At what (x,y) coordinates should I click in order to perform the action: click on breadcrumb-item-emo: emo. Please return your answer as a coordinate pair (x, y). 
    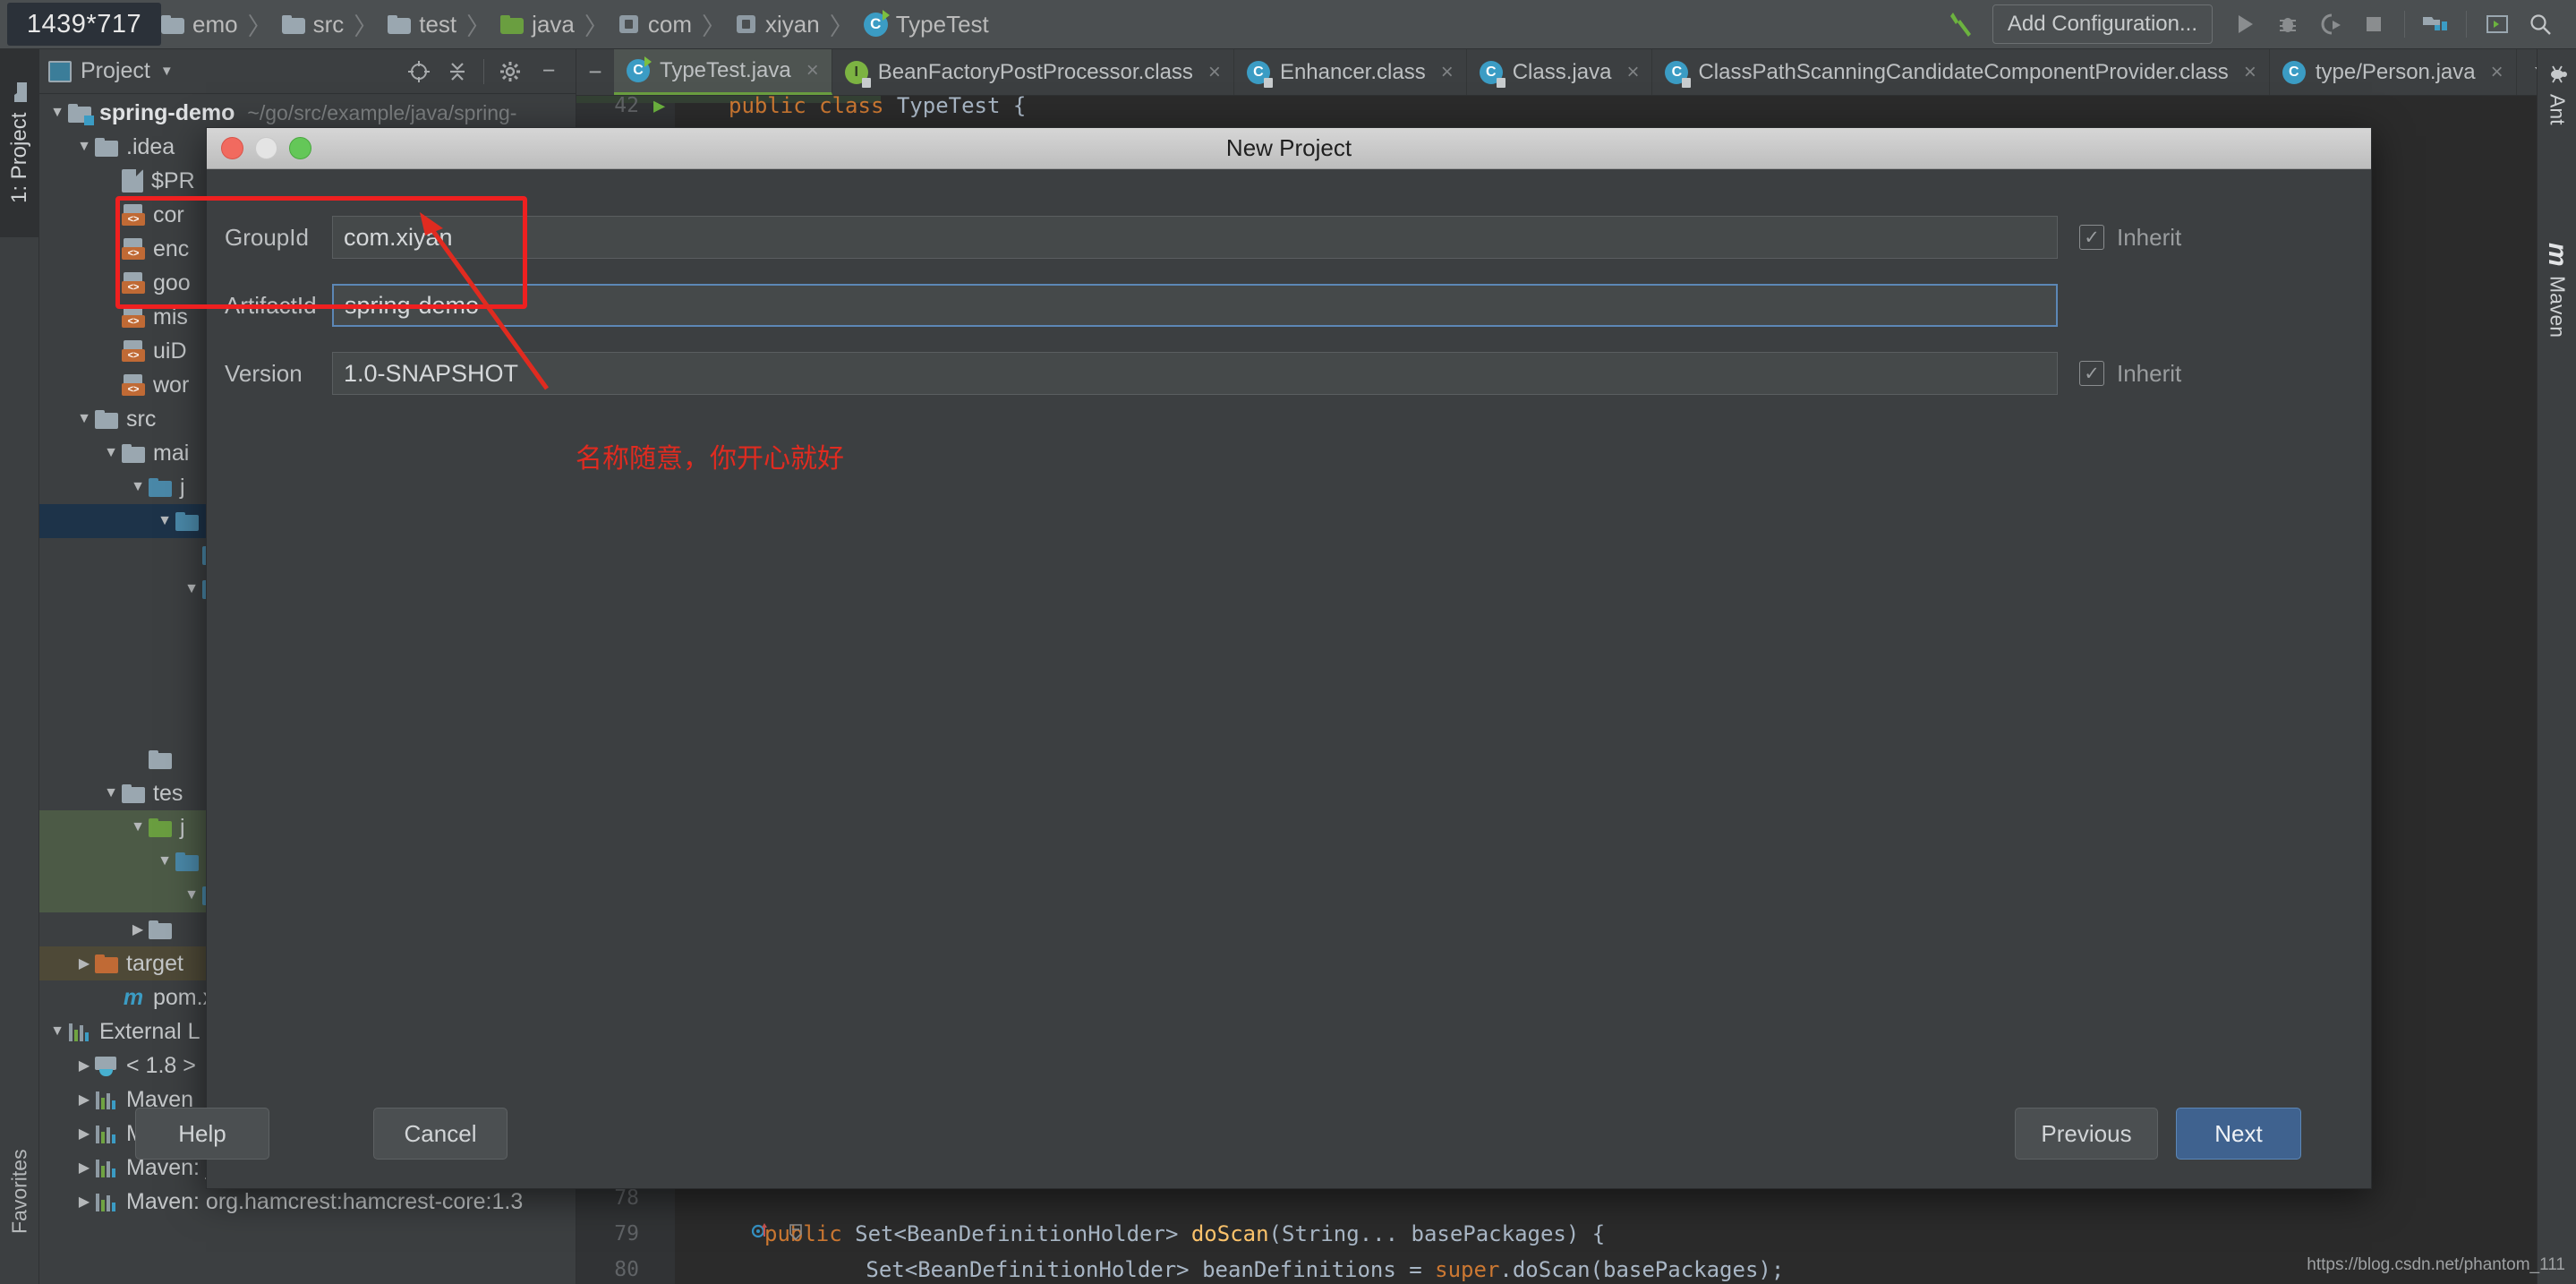
    Looking at the image, I should click on (200, 25).